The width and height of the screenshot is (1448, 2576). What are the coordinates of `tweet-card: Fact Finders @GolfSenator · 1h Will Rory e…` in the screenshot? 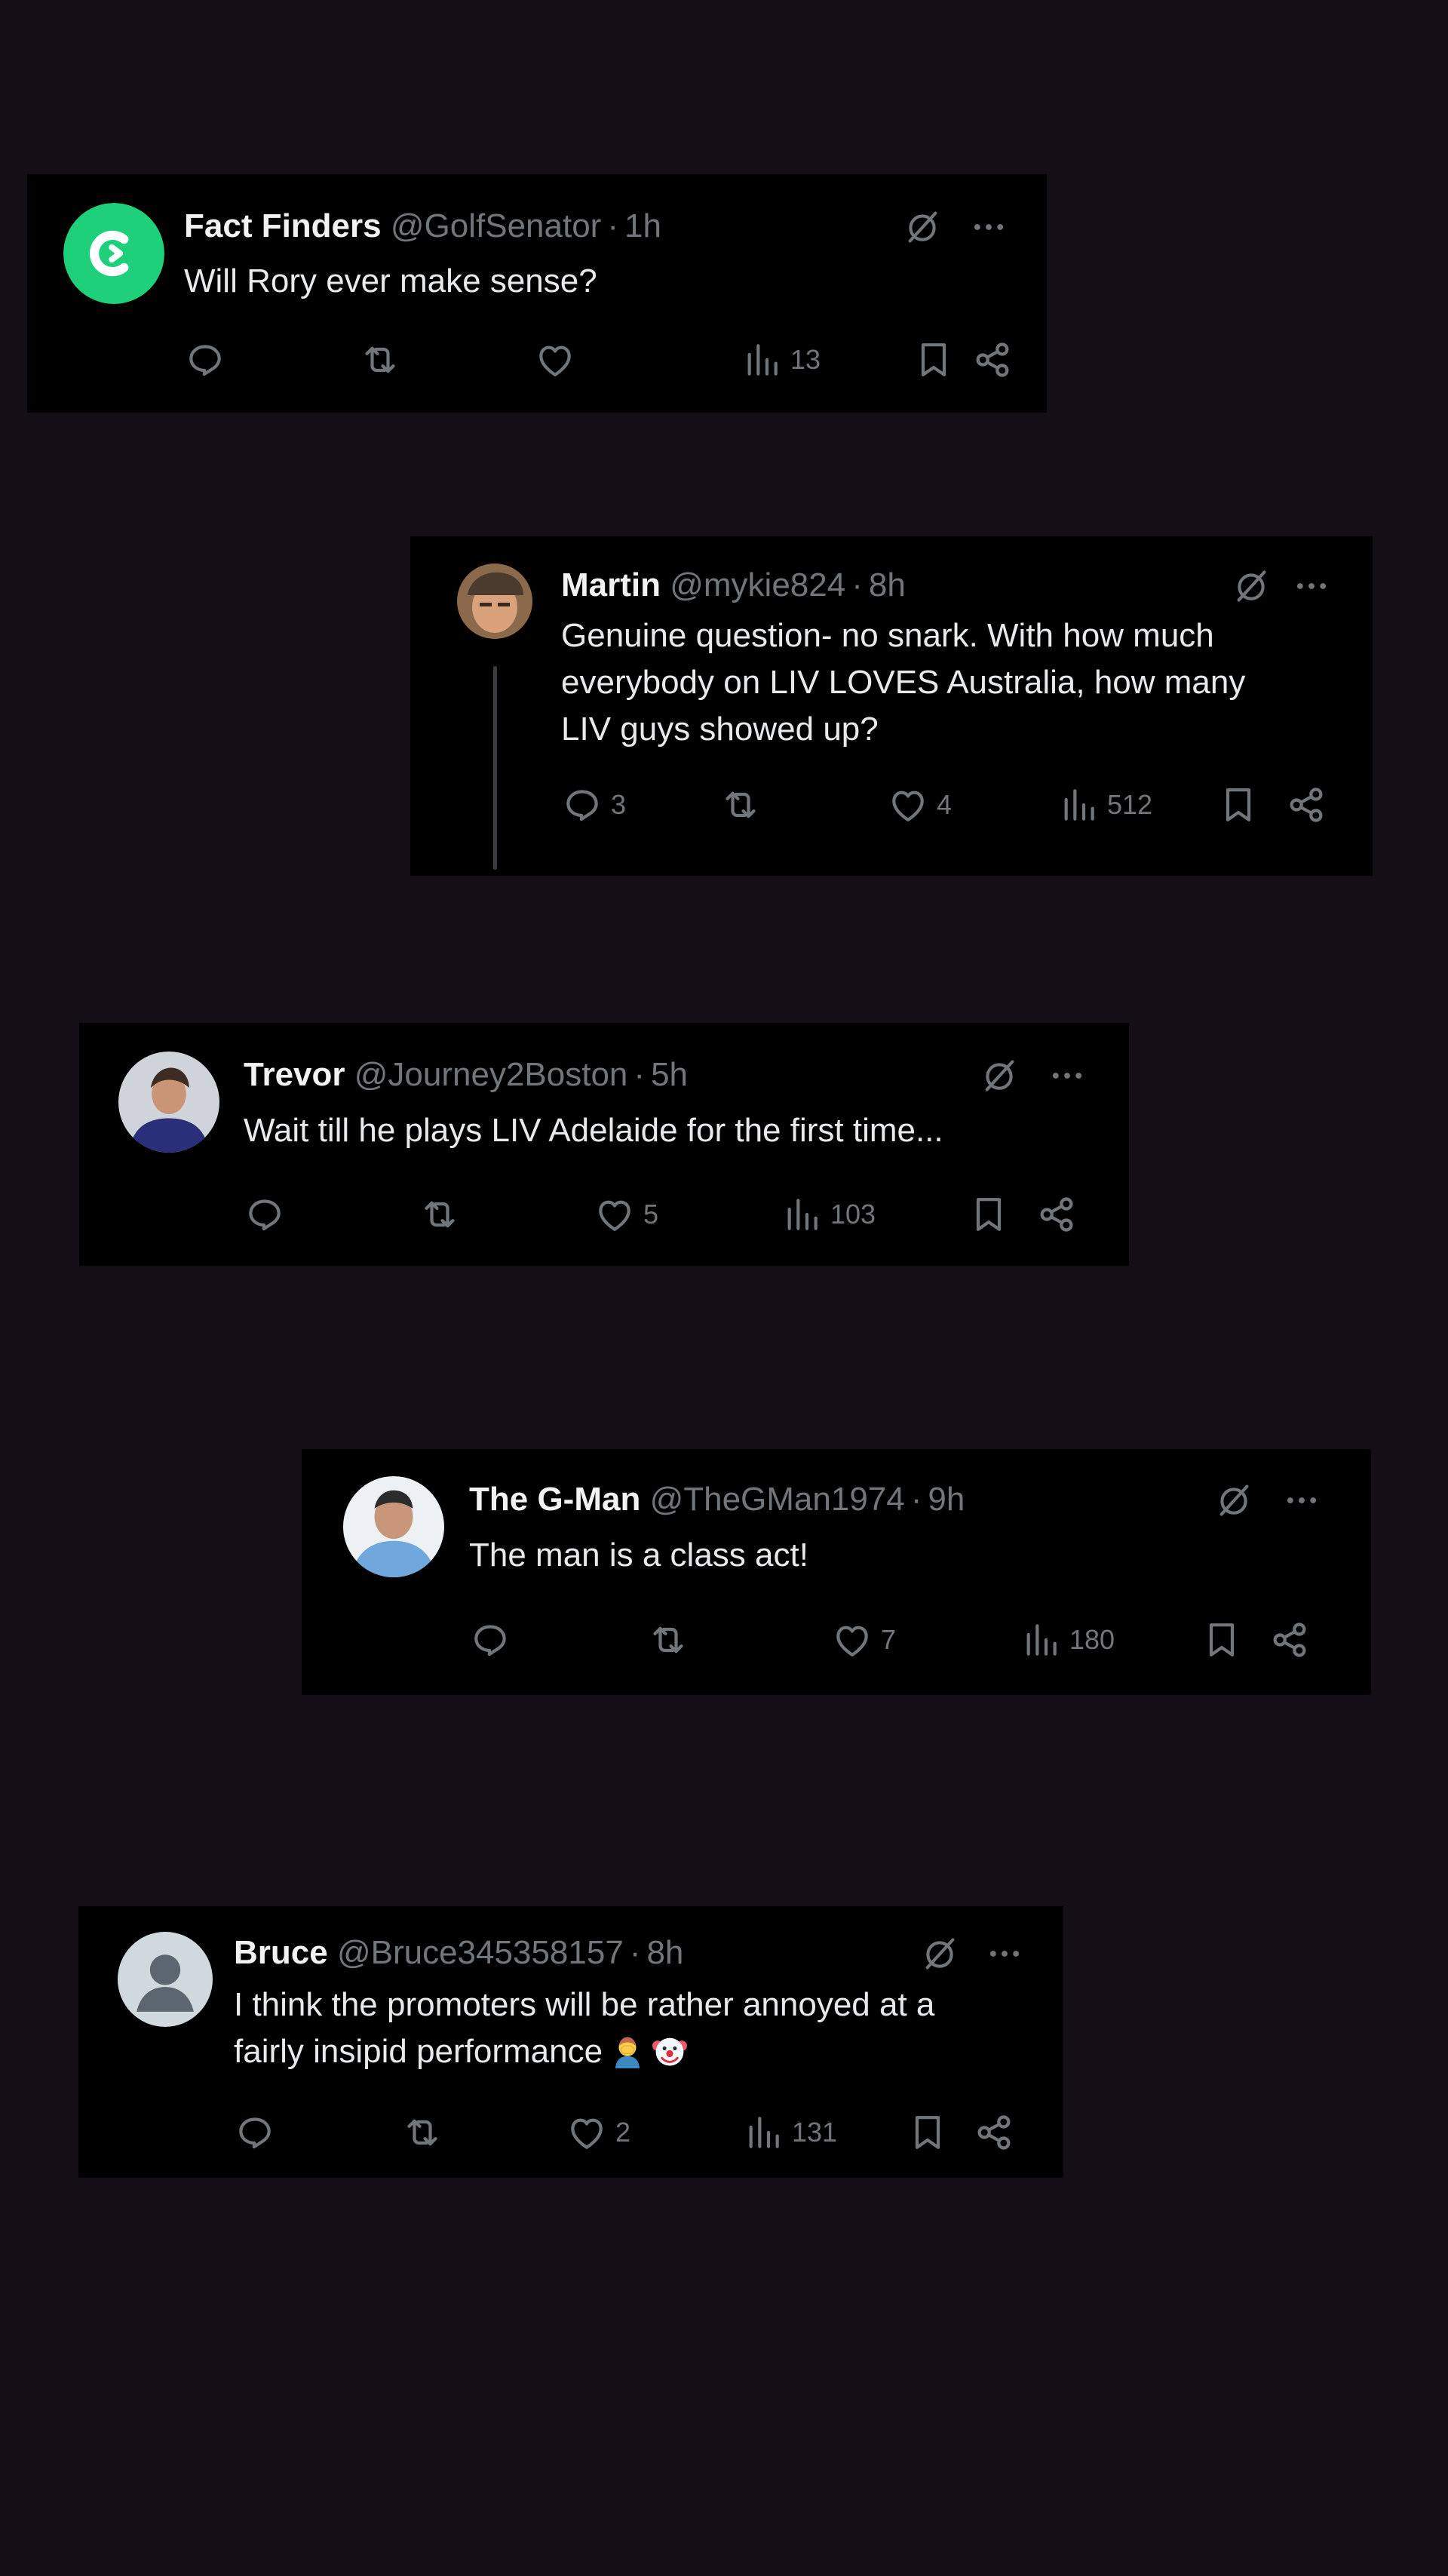 It's located at (537, 293).